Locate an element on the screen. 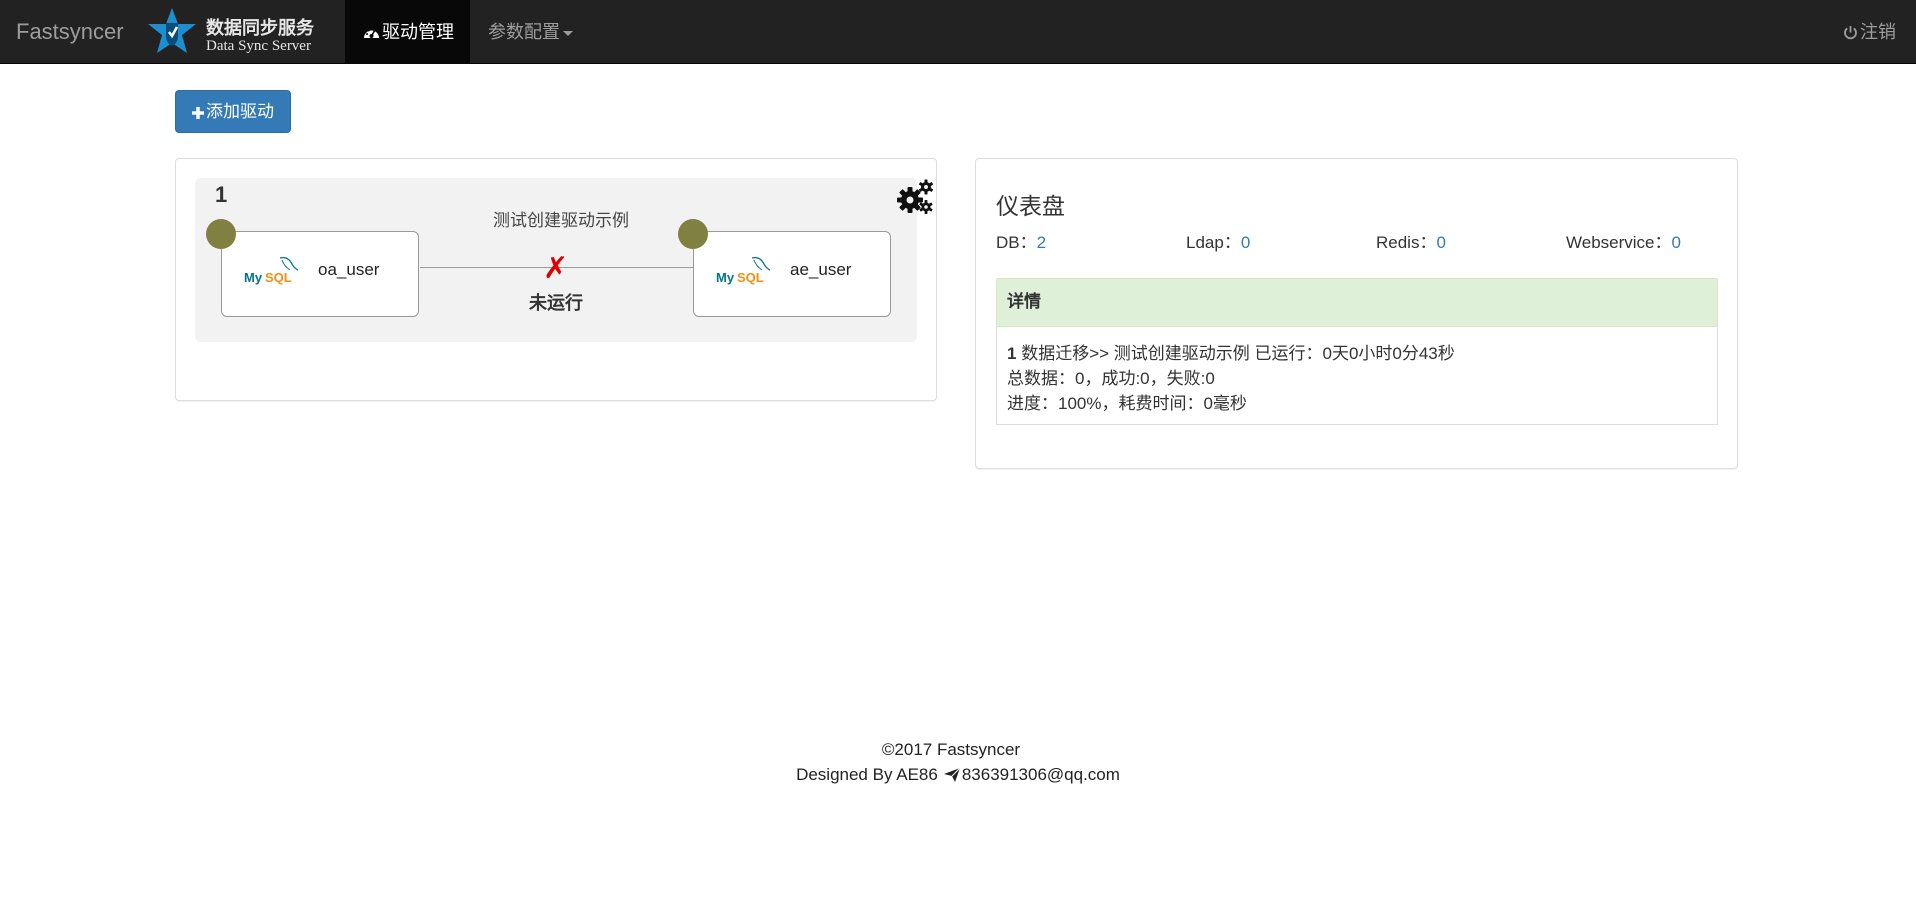 This screenshot has width=1916, height=917. footer-designed-by: Designed By AE86 is located at coordinates (867, 774).